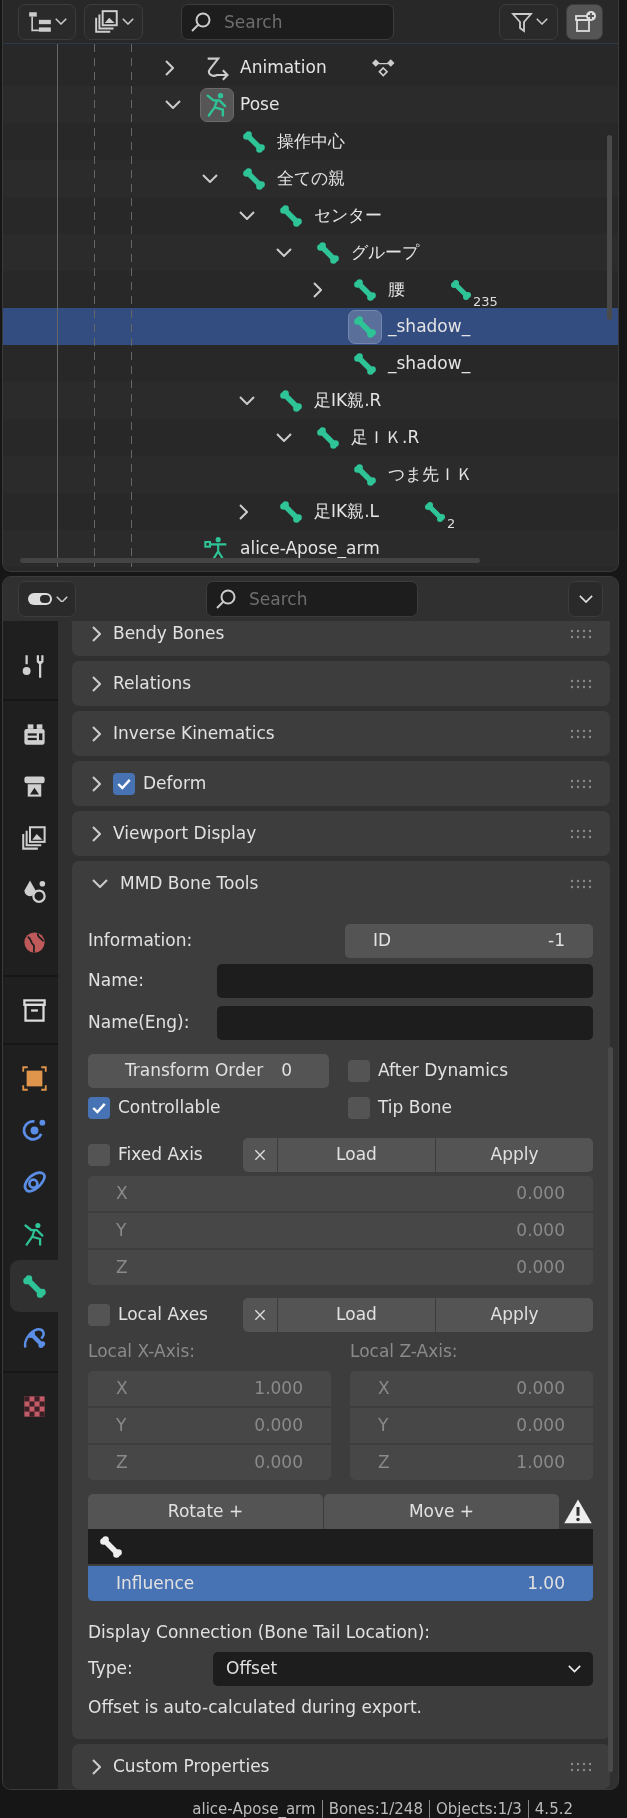 This screenshot has height=1818, width=627. I want to click on field-label: Name:, so click(116, 981).